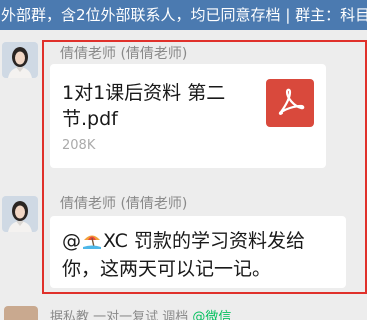  What do you see at coordinates (119, 315) in the screenshot?
I see `next-message-text: 据私教 一对一复试 调档` at bounding box center [119, 315].